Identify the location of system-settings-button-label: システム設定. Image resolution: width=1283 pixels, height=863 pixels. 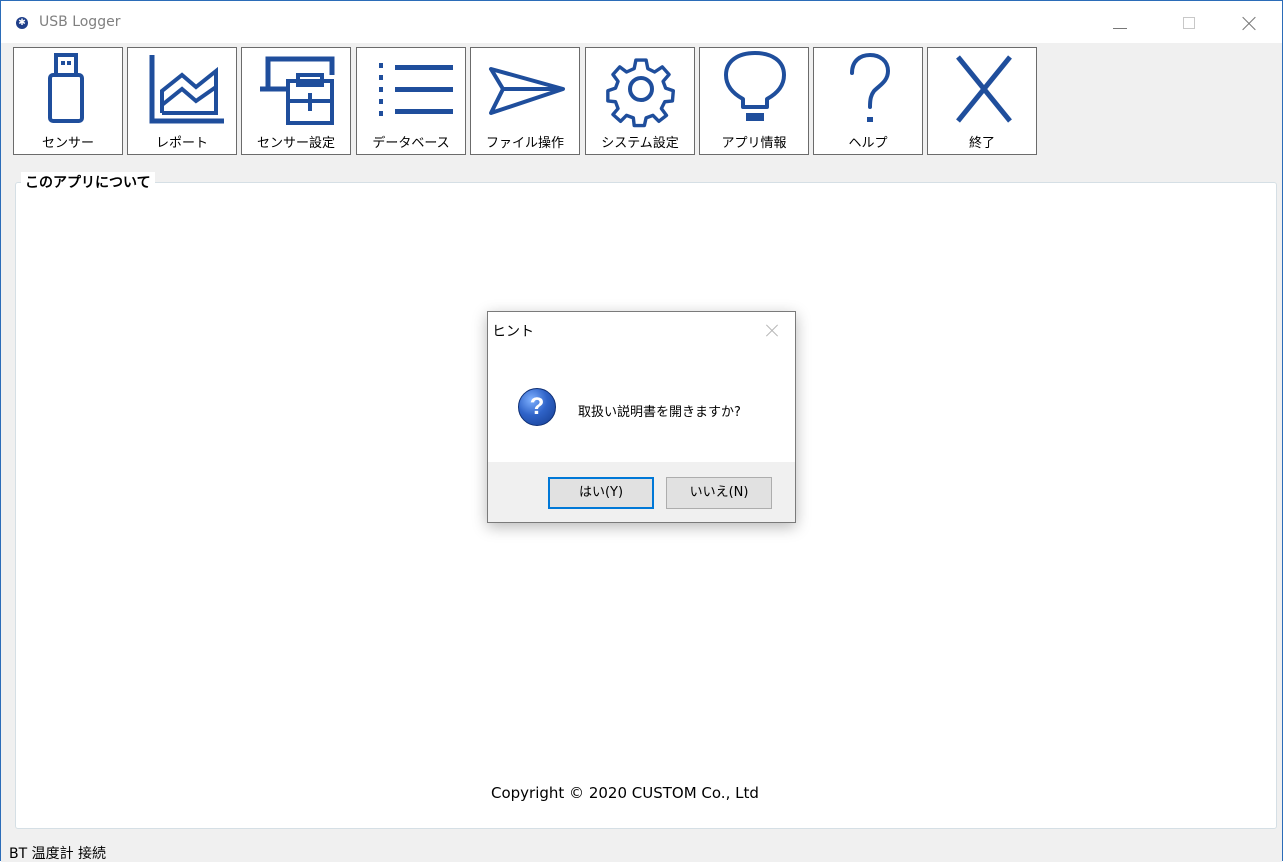
(640, 143).